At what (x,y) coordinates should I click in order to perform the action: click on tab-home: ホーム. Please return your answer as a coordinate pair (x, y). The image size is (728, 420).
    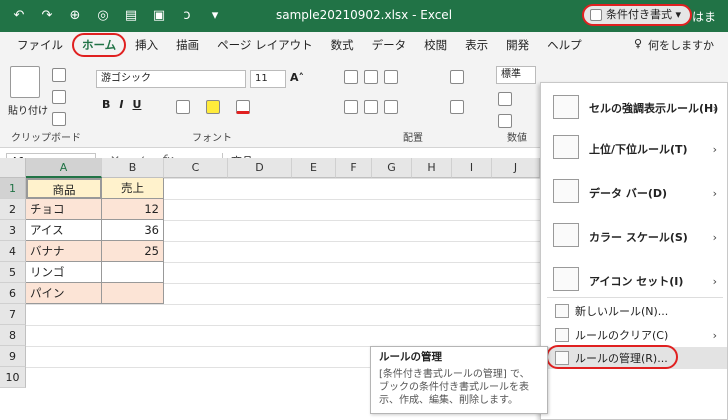
    Looking at the image, I should click on (99, 45).